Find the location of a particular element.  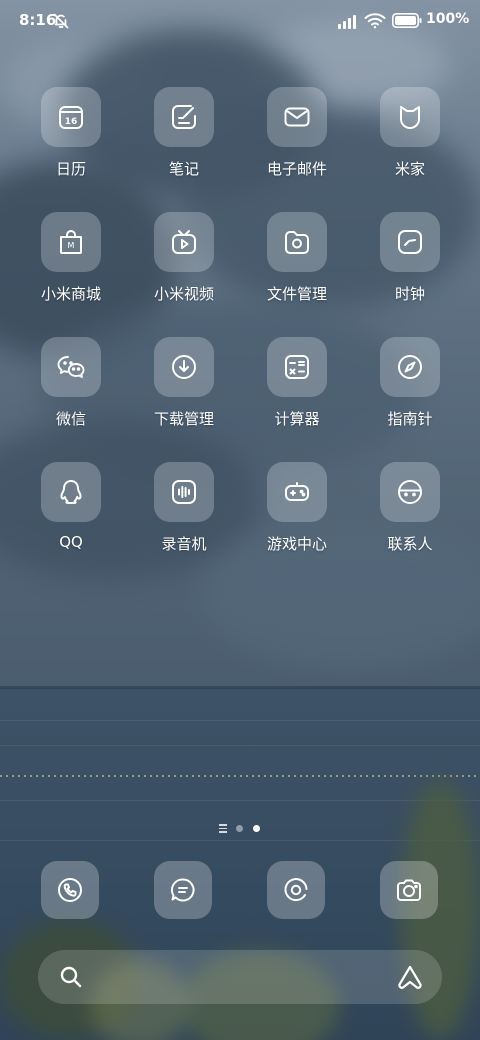

app-clock: 时钟 is located at coordinates (410, 267).